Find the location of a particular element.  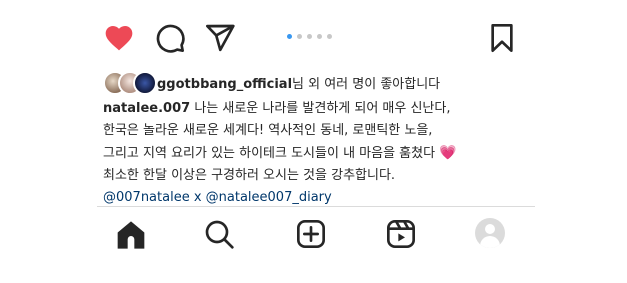

bookmark-icon is located at coordinates (502, 38).